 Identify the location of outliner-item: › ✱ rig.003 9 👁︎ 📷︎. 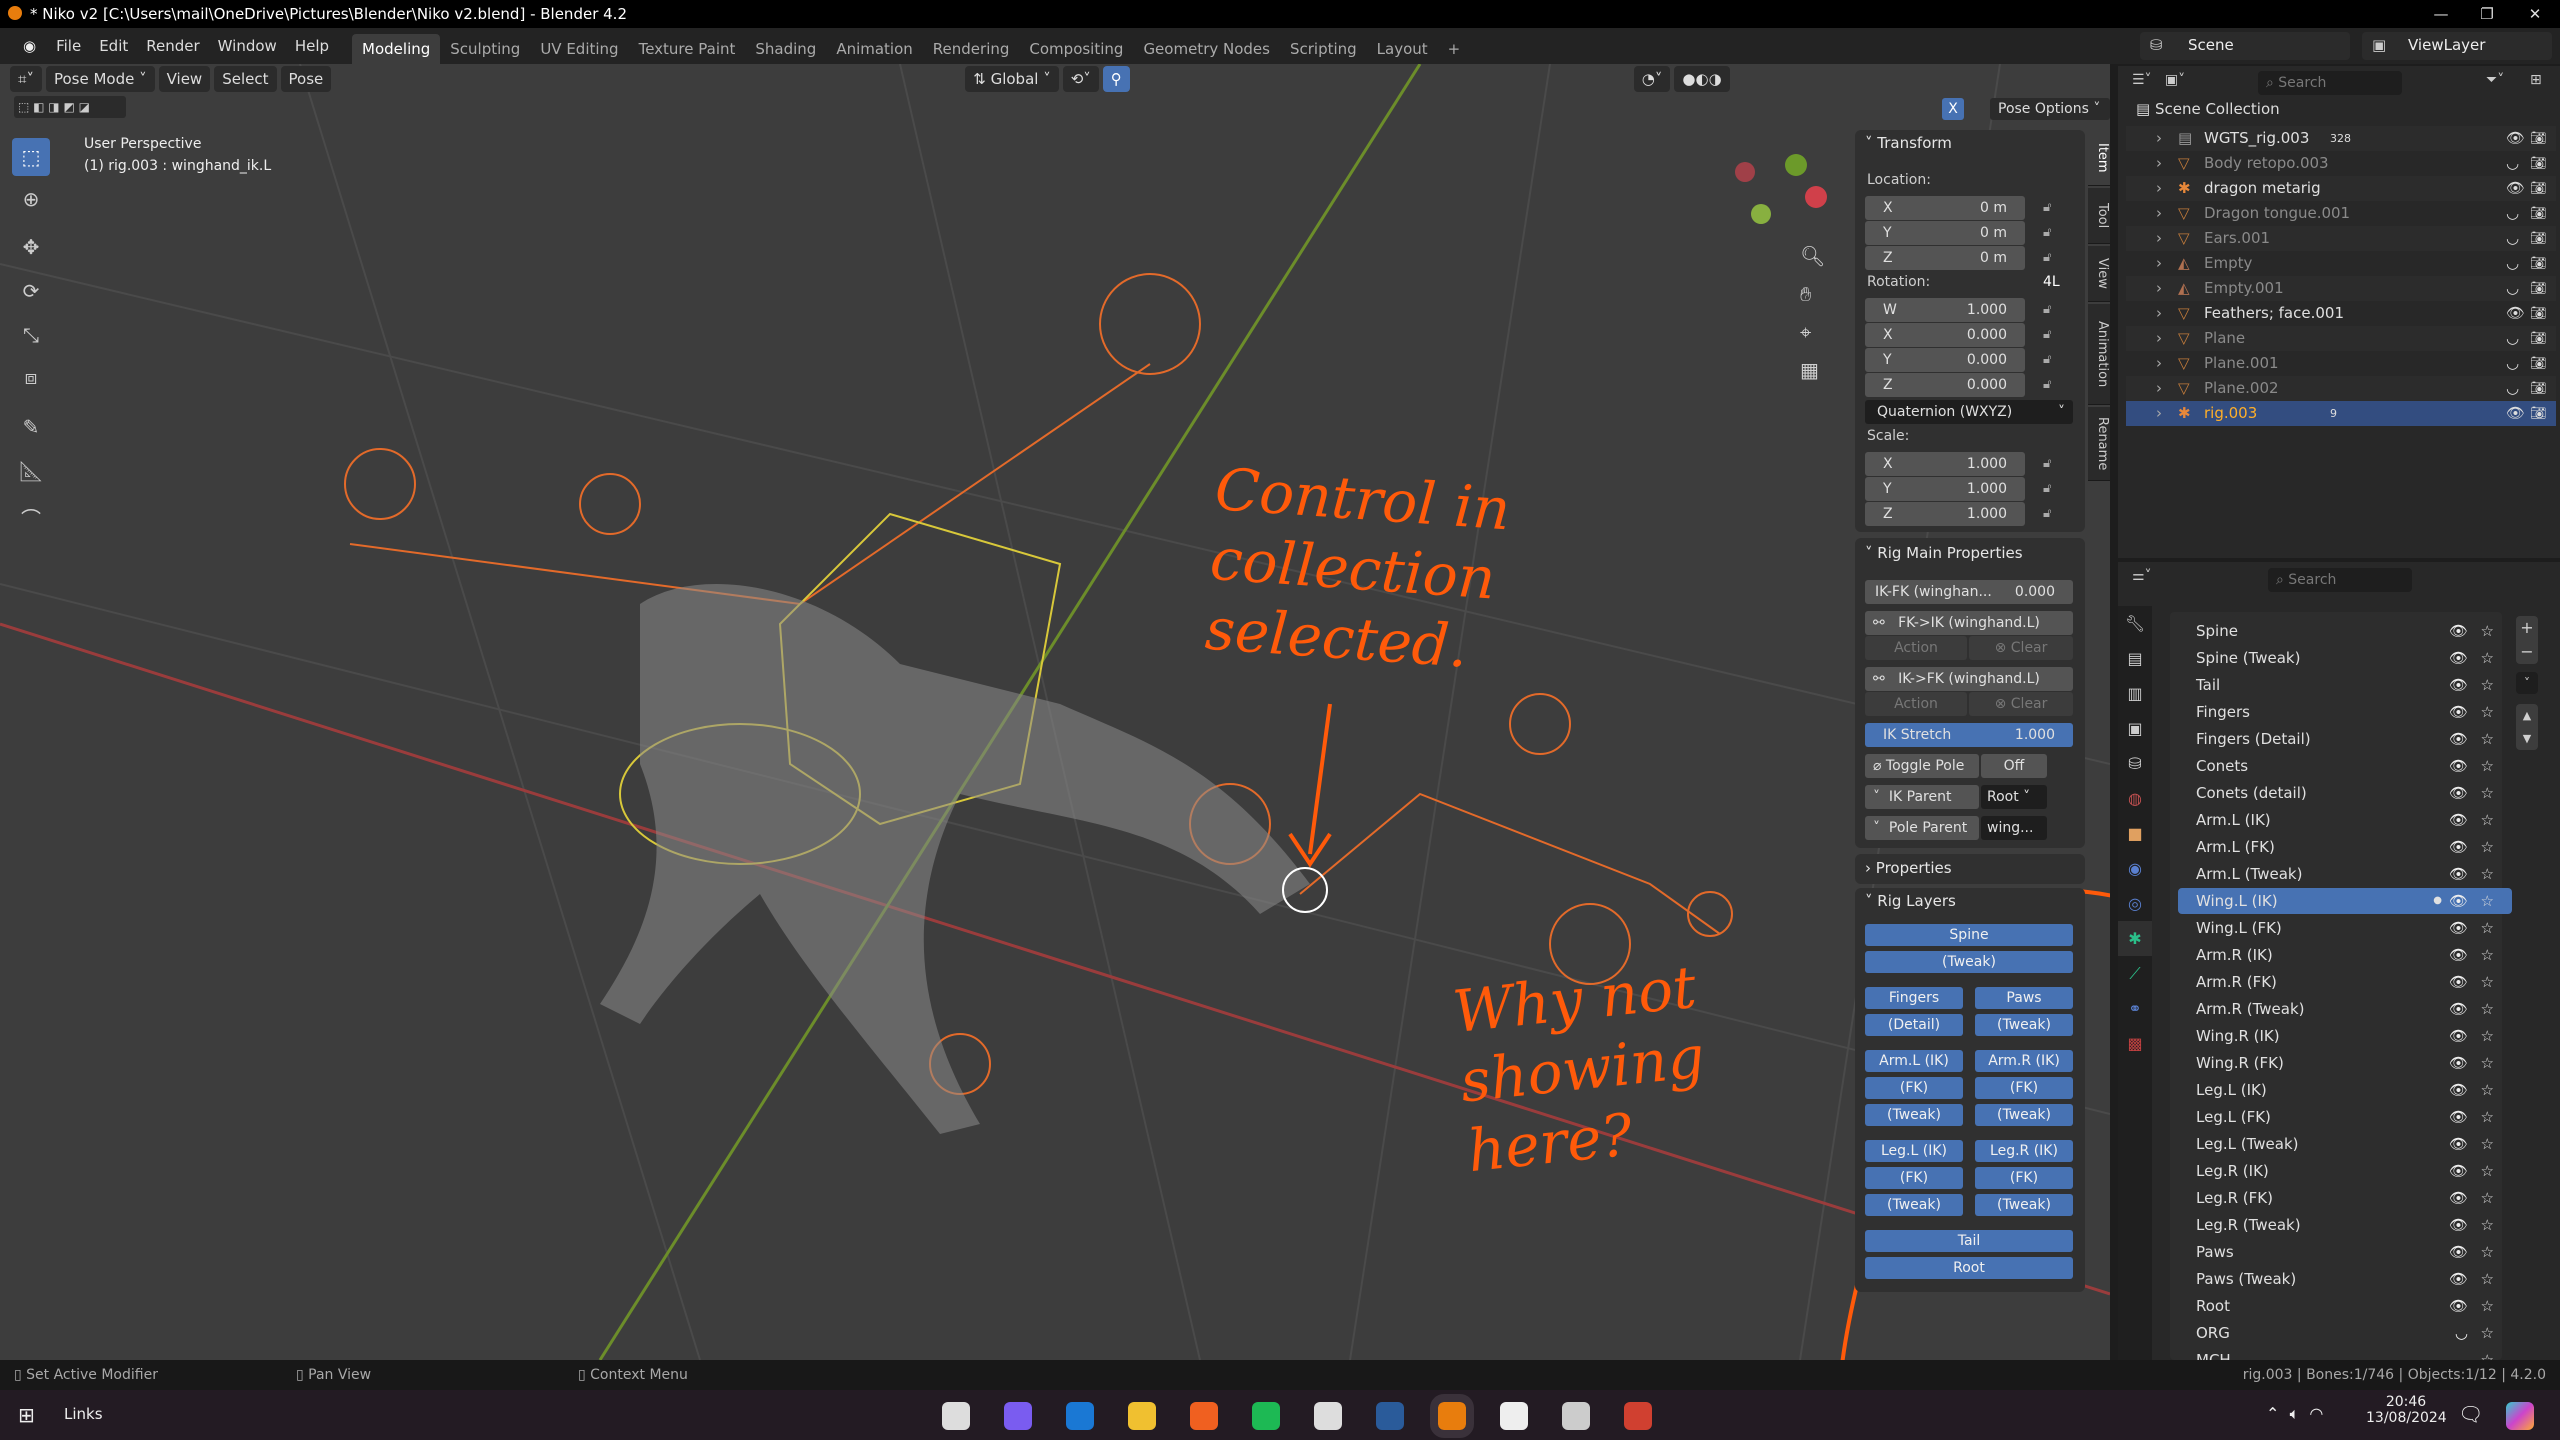
(2341, 413).